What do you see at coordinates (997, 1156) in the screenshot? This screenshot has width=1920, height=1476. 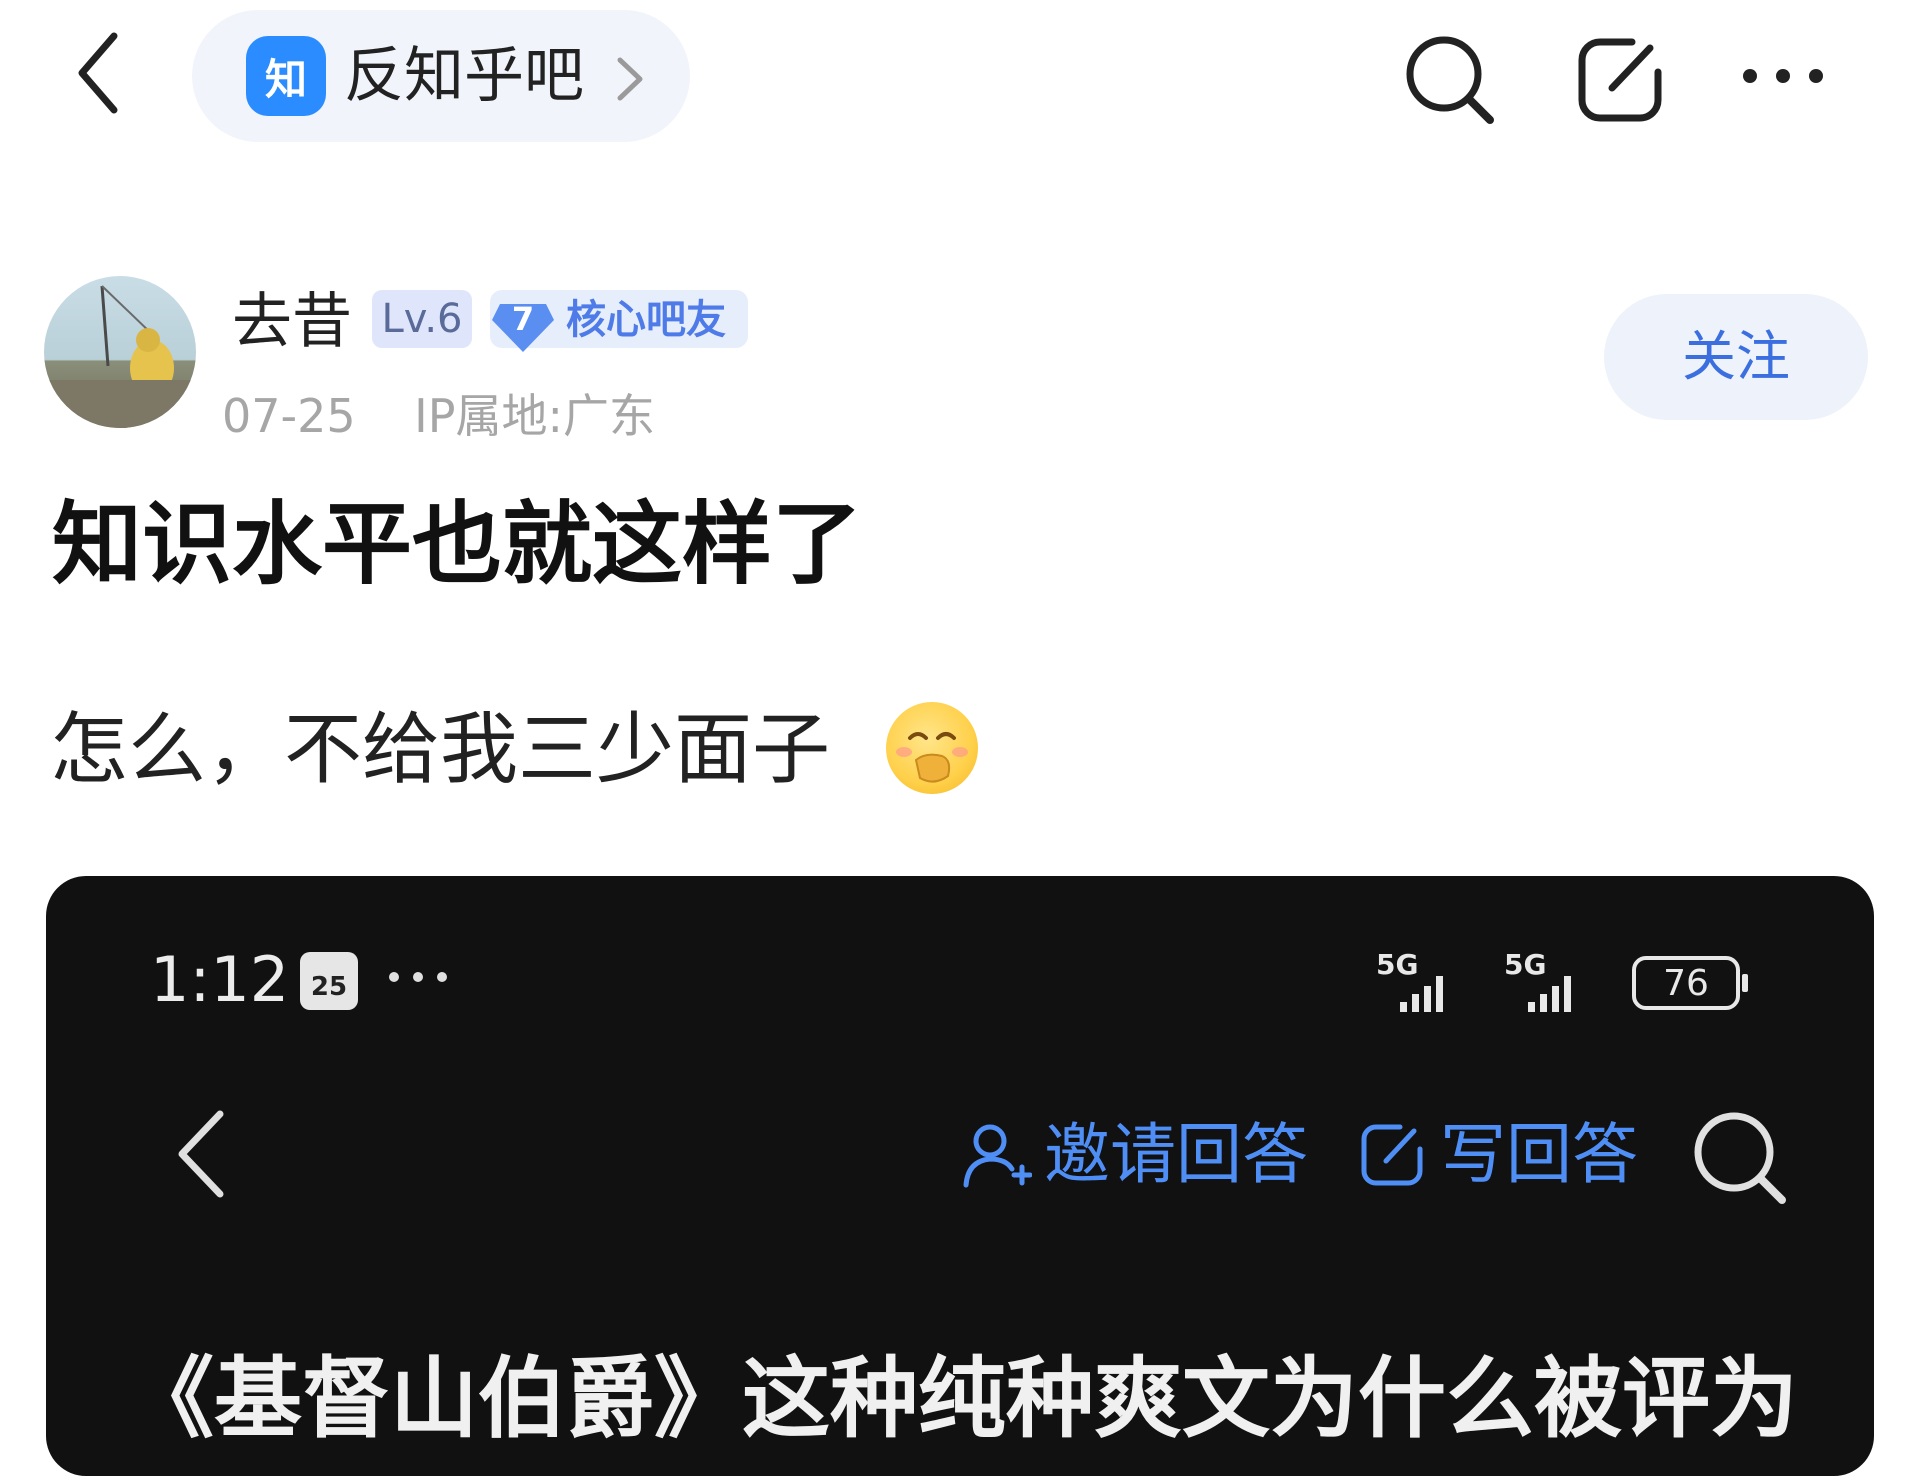 I see `invite-user-icon` at bounding box center [997, 1156].